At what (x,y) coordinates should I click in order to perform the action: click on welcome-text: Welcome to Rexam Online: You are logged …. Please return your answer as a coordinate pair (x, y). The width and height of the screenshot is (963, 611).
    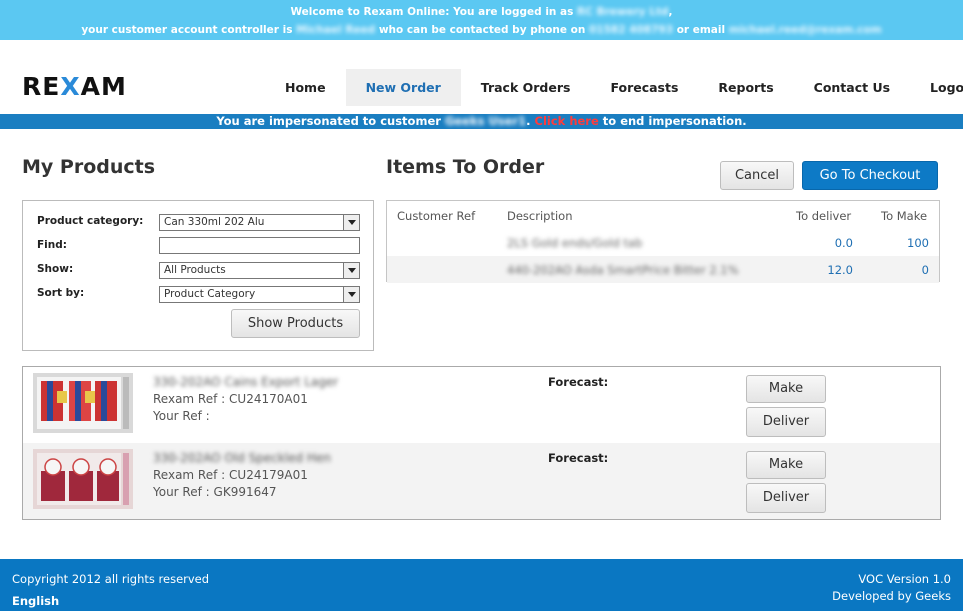
    Looking at the image, I should click on (432, 12).